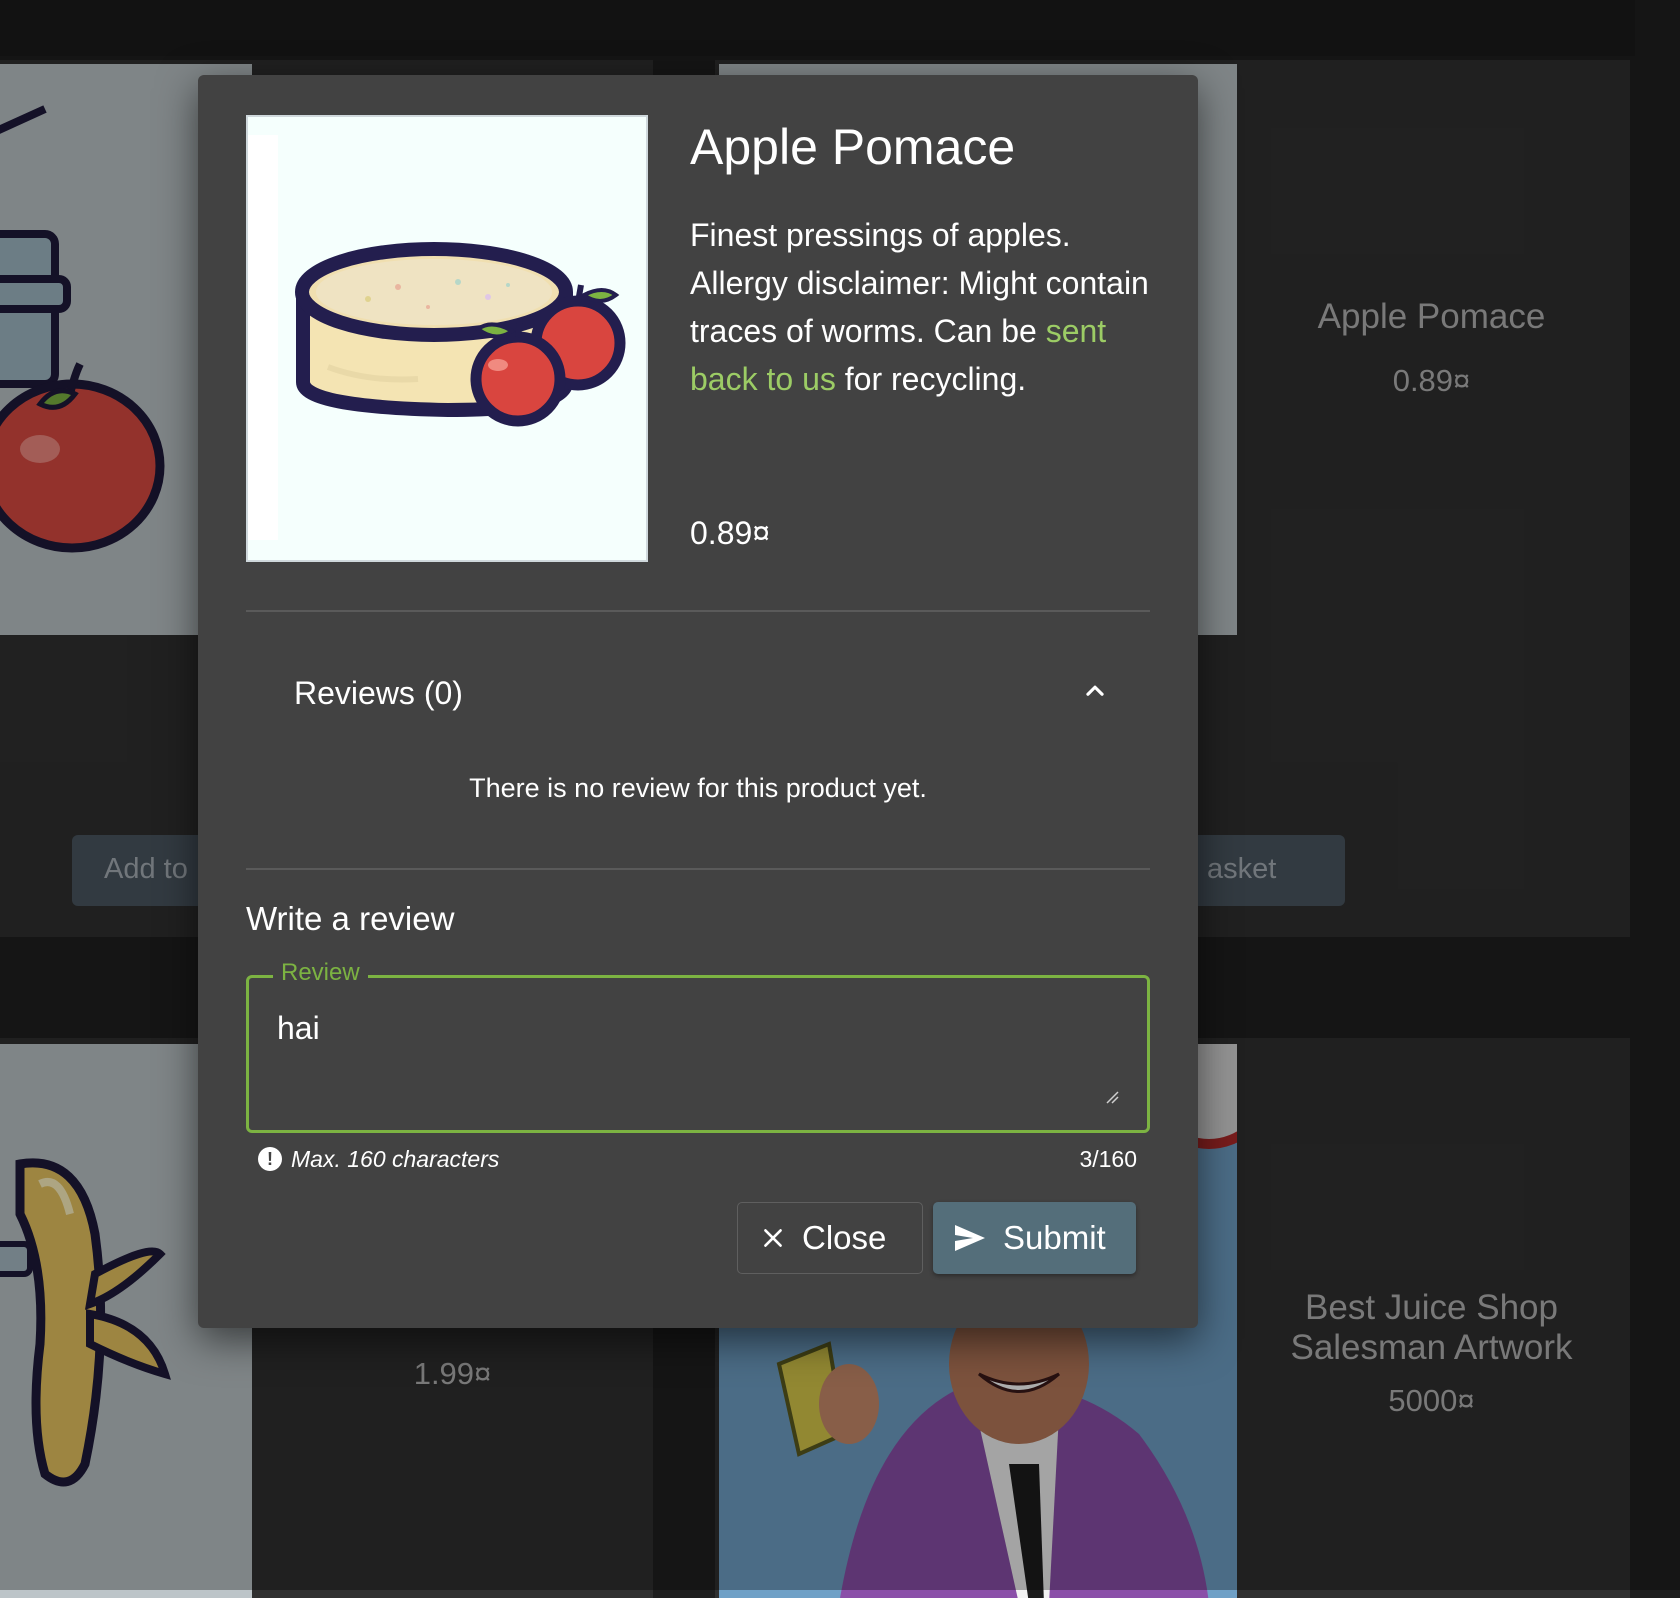 The width and height of the screenshot is (1680, 1598). What do you see at coordinates (730, 533) in the screenshot?
I see `product-price: 0.89¤` at bounding box center [730, 533].